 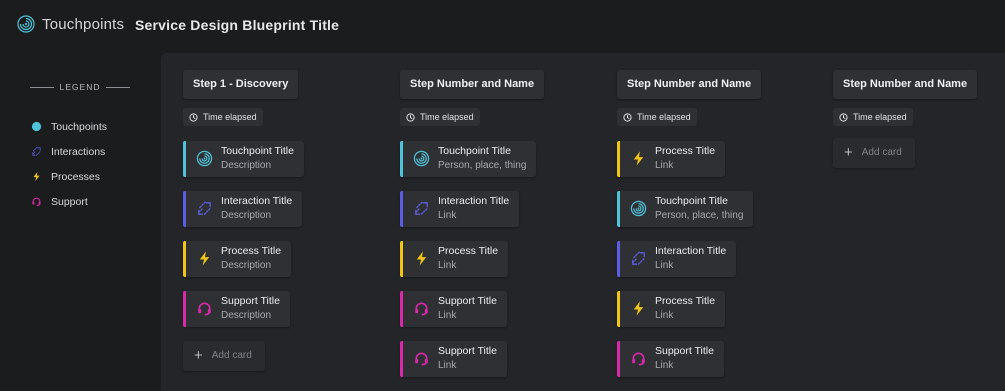 What do you see at coordinates (36, 127) in the screenshot?
I see `touchpoint-dot-icon` at bounding box center [36, 127].